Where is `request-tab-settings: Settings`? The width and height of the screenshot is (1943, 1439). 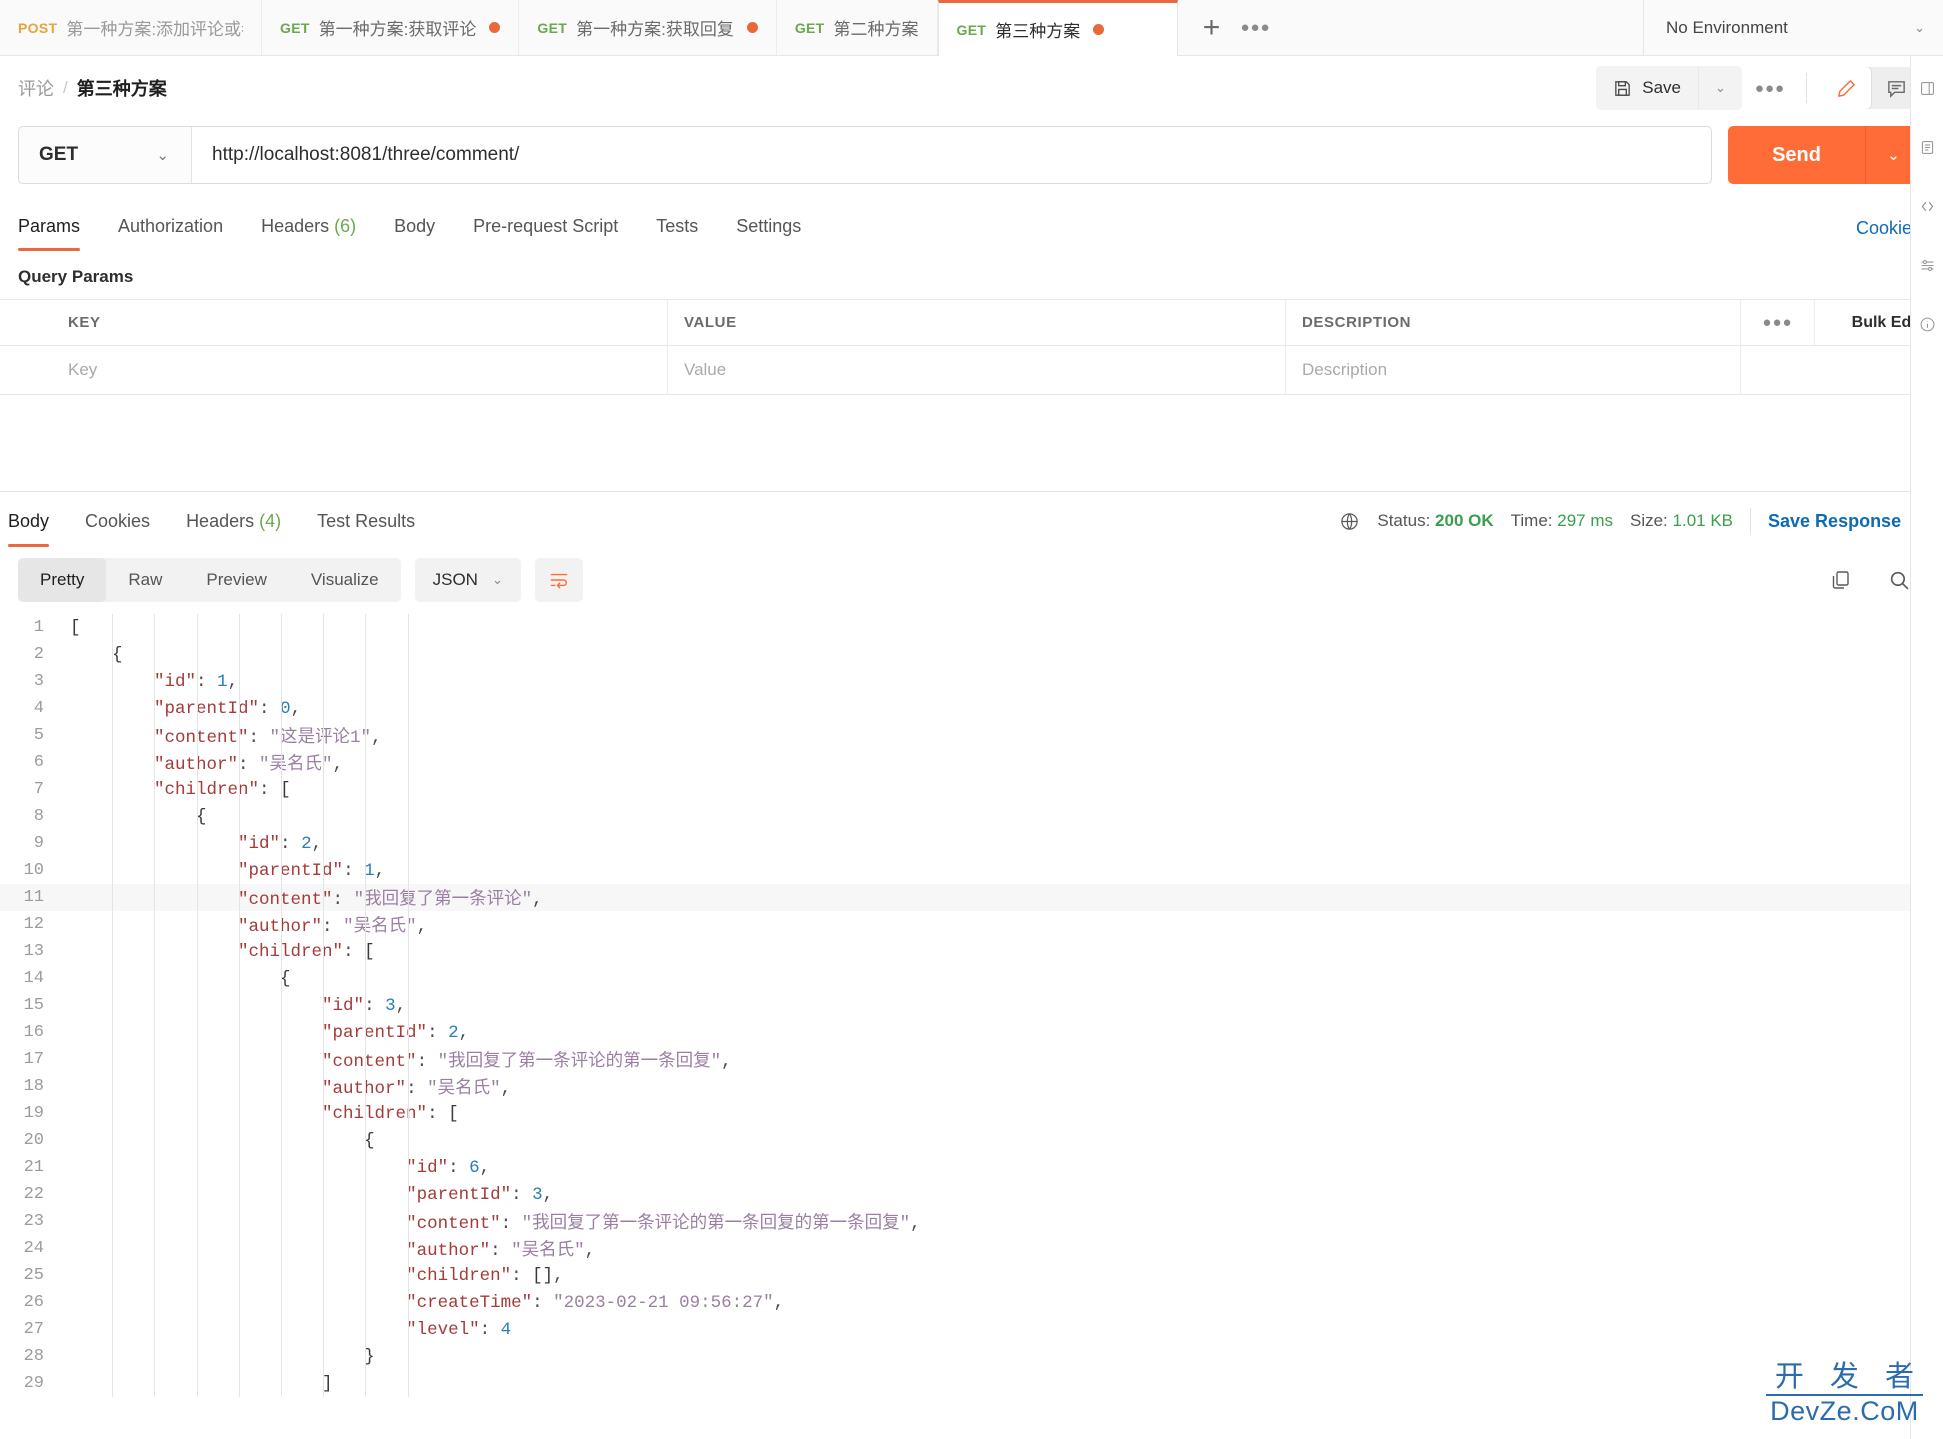 request-tab-settings: Settings is located at coordinates (768, 228).